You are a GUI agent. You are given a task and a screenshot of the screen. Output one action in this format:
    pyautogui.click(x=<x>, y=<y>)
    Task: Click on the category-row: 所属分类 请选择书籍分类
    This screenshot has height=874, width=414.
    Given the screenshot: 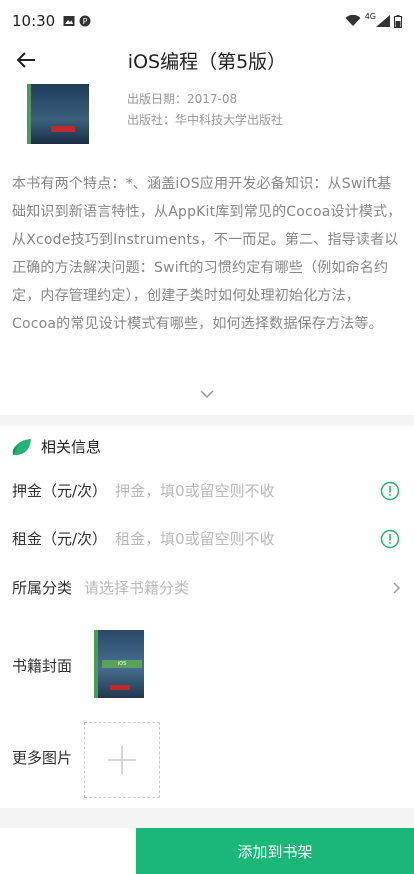 What is the action you would take?
    pyautogui.click(x=207, y=587)
    